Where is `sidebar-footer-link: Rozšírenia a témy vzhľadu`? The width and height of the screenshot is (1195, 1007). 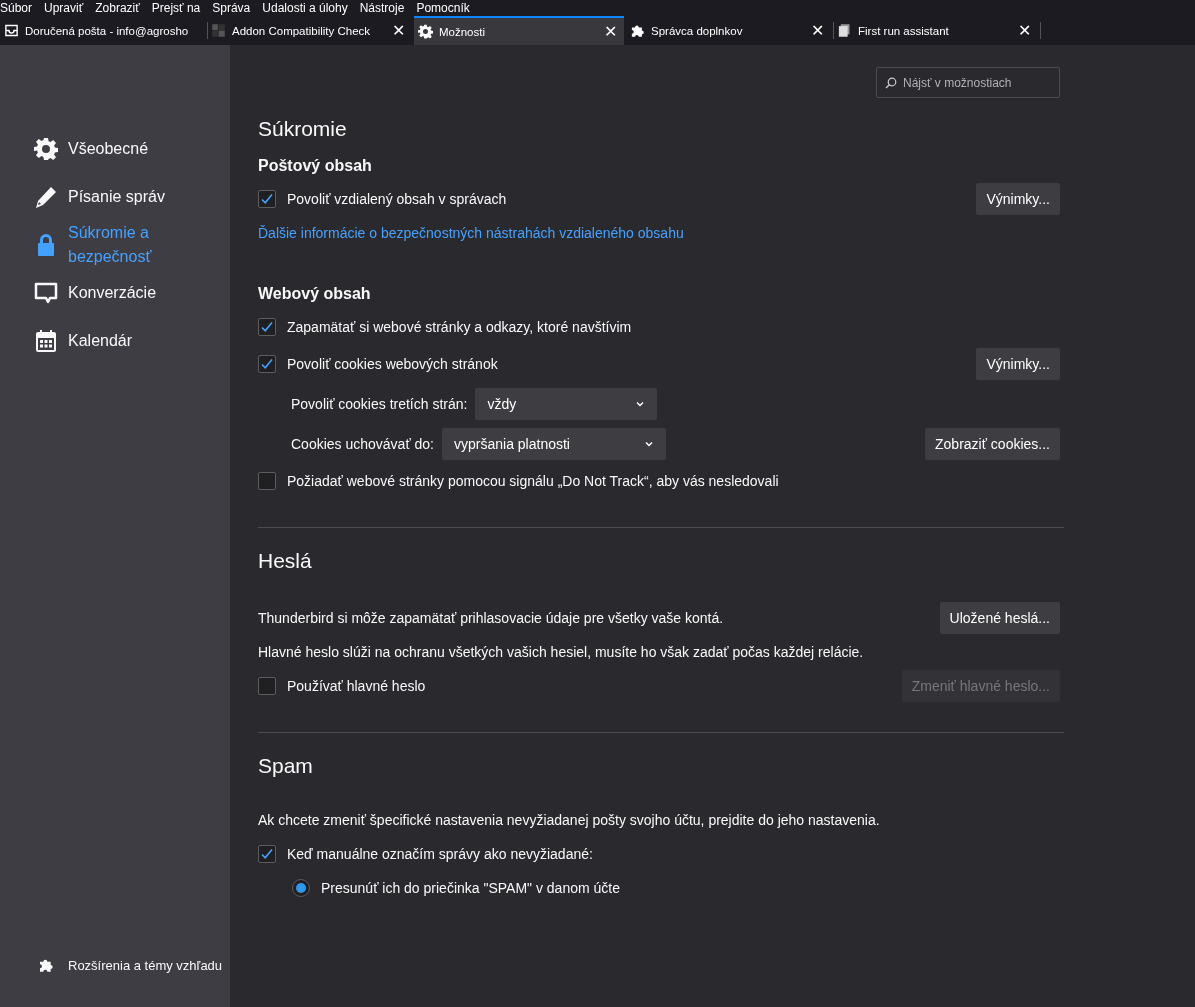
sidebar-footer-link: Rozšírenia a témy vzhľadu is located at coordinates (115, 982).